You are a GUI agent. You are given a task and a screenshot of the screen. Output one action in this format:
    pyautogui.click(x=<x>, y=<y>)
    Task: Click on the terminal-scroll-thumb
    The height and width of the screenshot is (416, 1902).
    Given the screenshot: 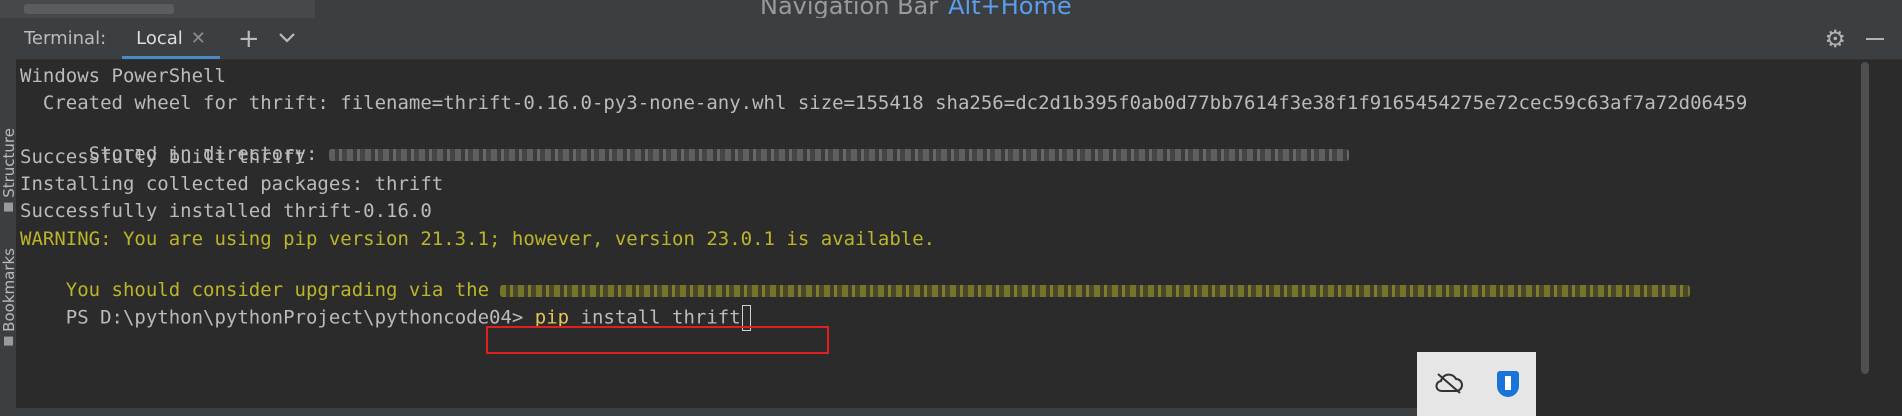 What is the action you would take?
    pyautogui.click(x=1865, y=218)
    